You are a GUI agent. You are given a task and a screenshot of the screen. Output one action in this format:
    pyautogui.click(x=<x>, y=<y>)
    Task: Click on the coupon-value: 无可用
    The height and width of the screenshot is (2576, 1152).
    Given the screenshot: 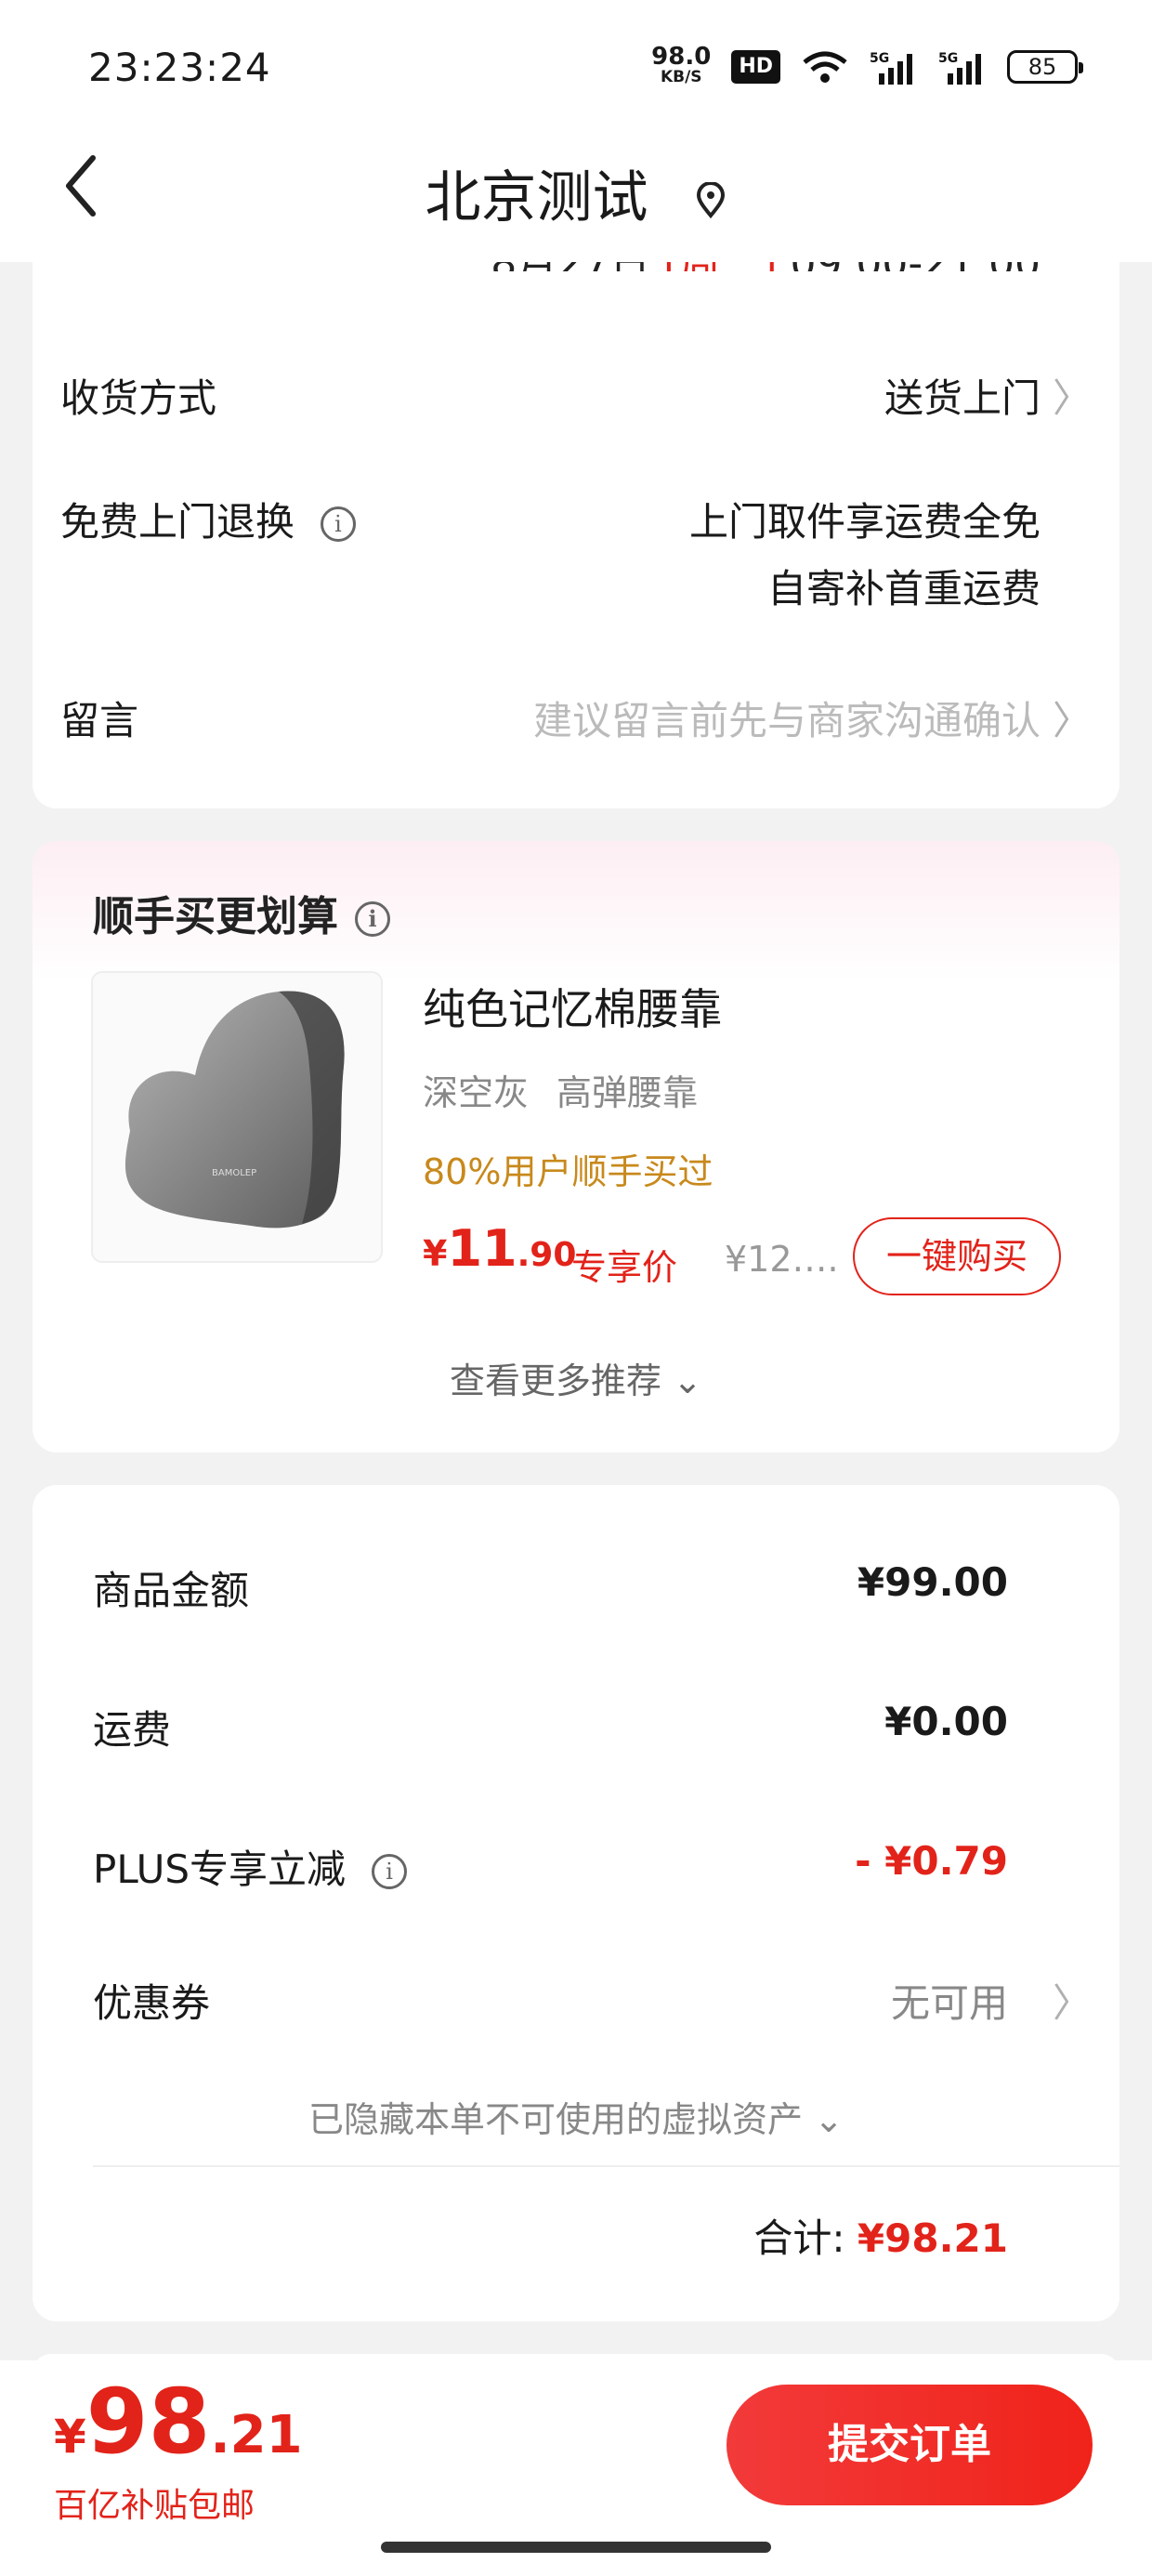 What is the action you would take?
    pyautogui.click(x=949, y=2003)
    